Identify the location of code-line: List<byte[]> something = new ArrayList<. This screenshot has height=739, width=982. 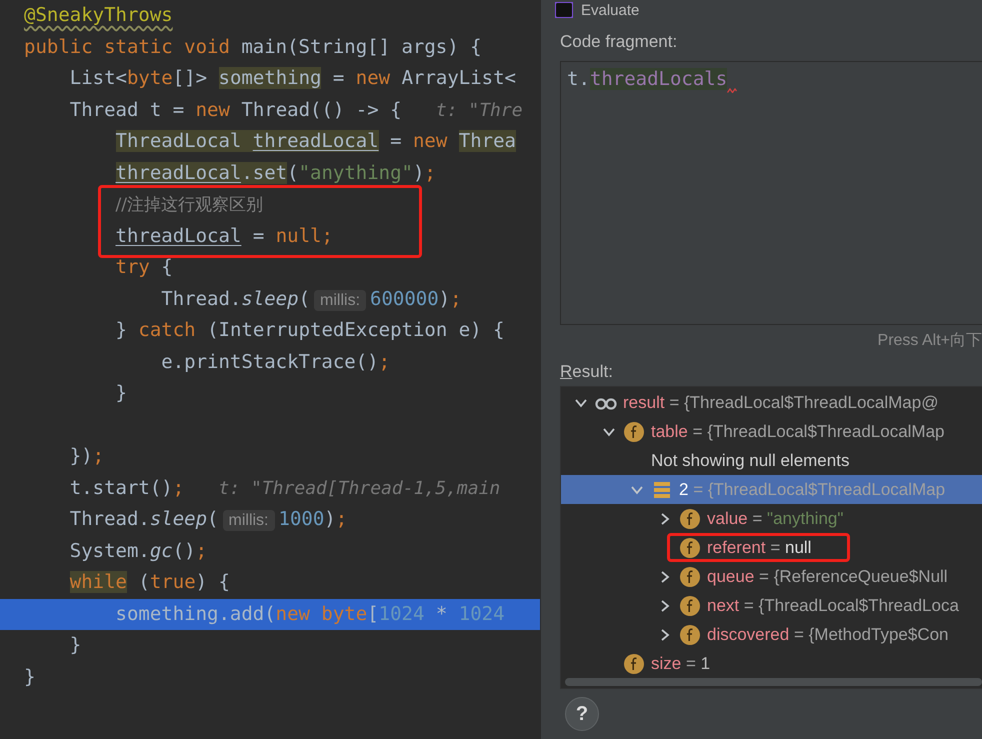
(292, 78).